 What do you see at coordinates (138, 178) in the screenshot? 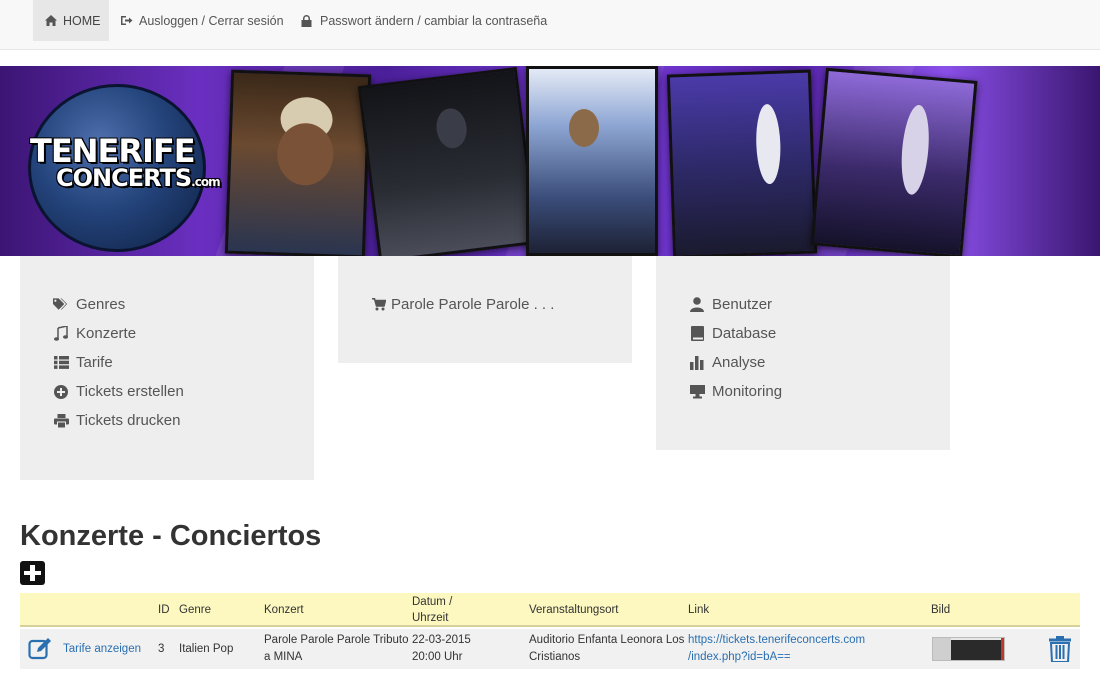
I see `logo-text-bottom: CONCERTS.com` at bounding box center [138, 178].